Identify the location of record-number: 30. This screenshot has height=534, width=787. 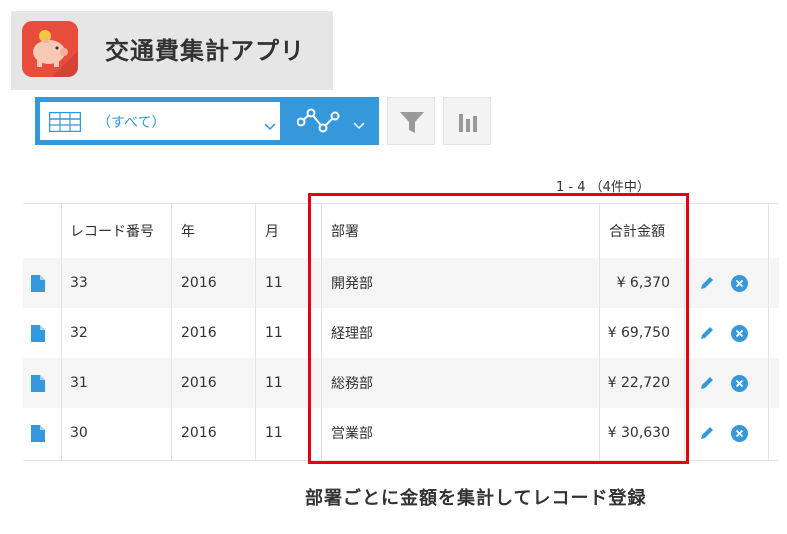
(79, 433).